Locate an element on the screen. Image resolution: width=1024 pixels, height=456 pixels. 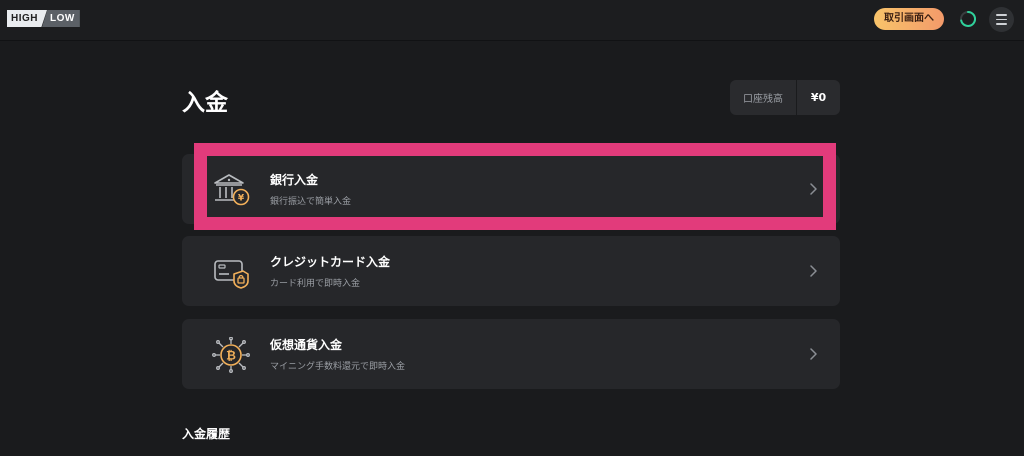
hamburger-menu-button is located at coordinates (1001, 19).